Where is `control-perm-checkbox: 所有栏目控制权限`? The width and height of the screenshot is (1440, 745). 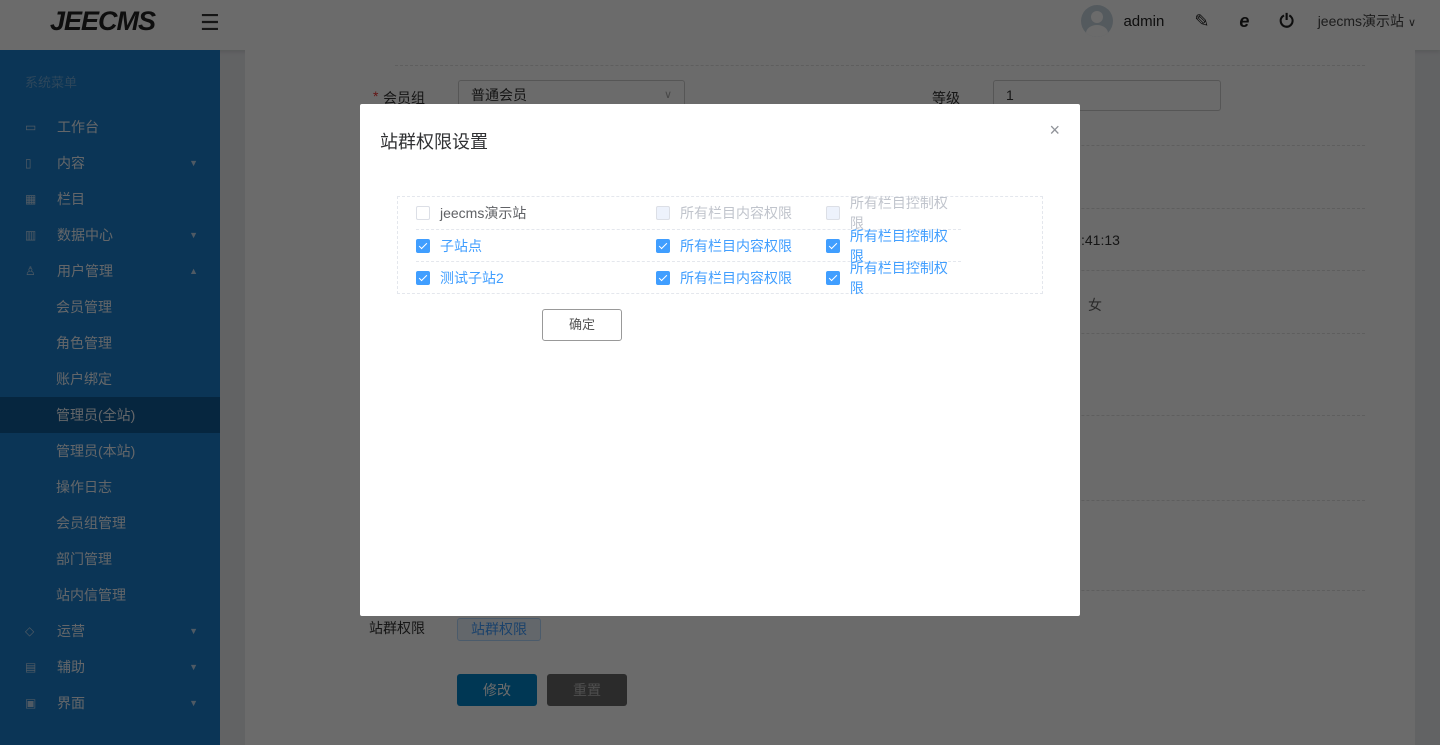 control-perm-checkbox: 所有栏目控制权限 is located at coordinates (893, 278).